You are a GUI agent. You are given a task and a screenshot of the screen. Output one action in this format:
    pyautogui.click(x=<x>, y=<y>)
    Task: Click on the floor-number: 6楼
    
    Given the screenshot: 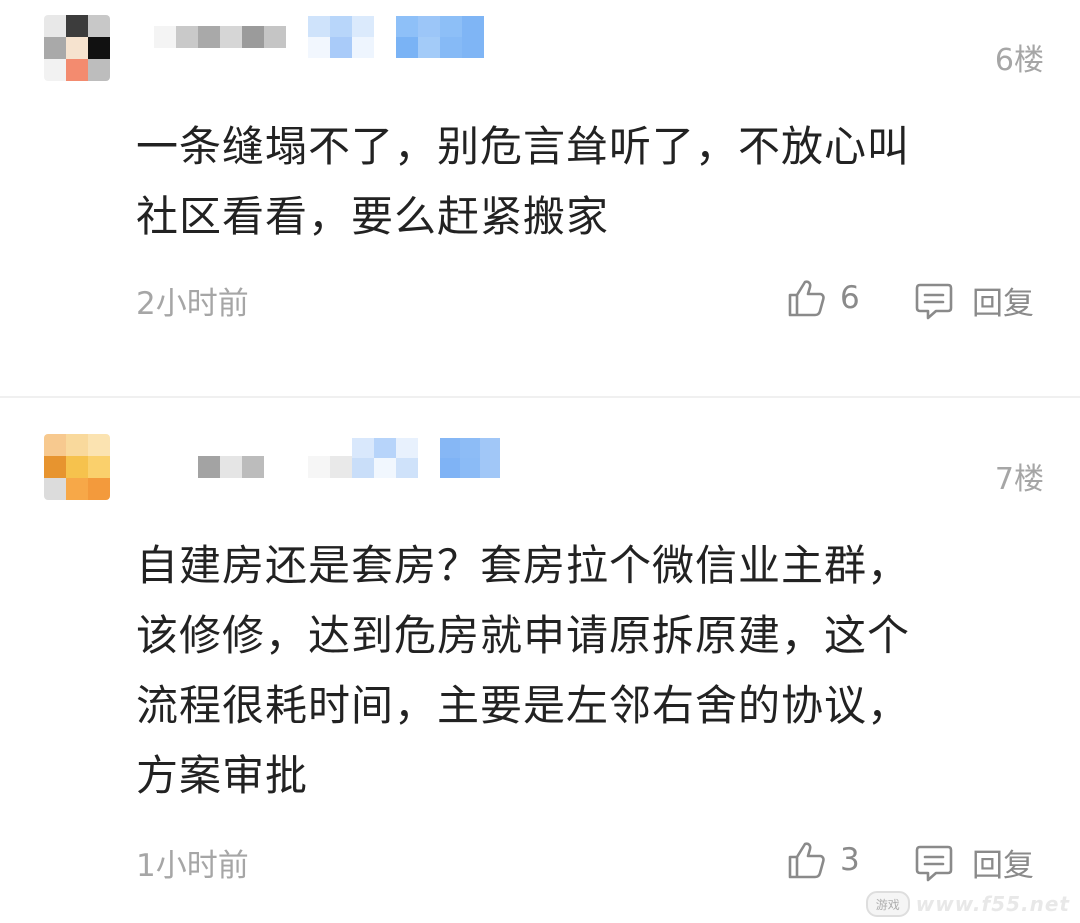 What is the action you would take?
    pyautogui.click(x=1019, y=60)
    